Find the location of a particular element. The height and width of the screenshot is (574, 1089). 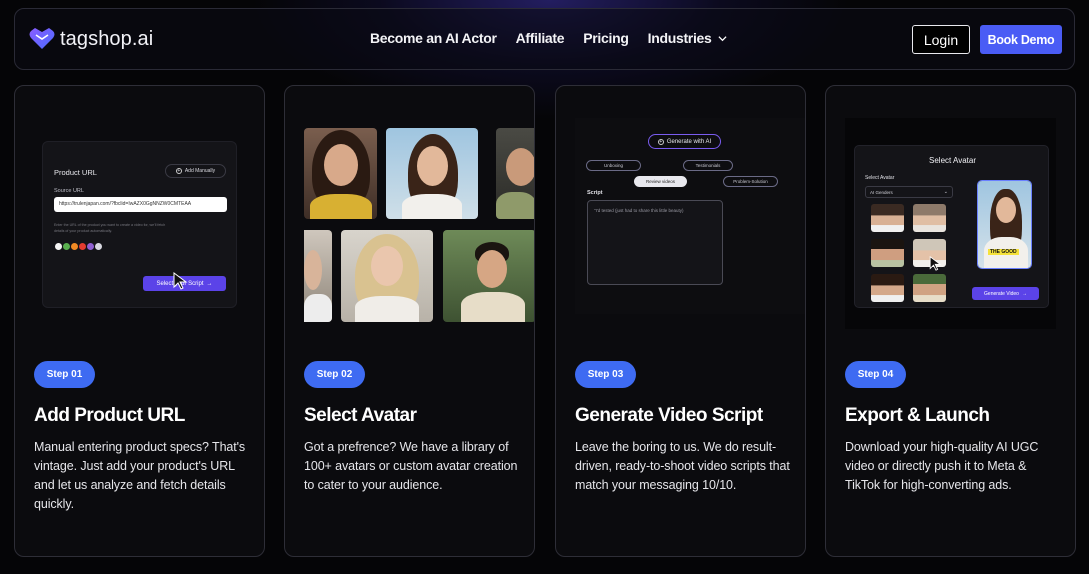

card-title: Generate Video Script is located at coordinates (669, 415).